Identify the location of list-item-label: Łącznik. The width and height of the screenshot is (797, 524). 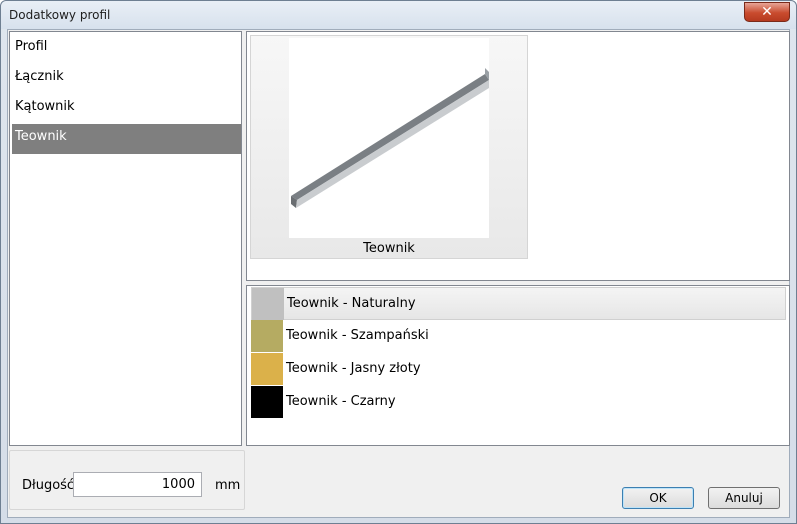
(39, 76).